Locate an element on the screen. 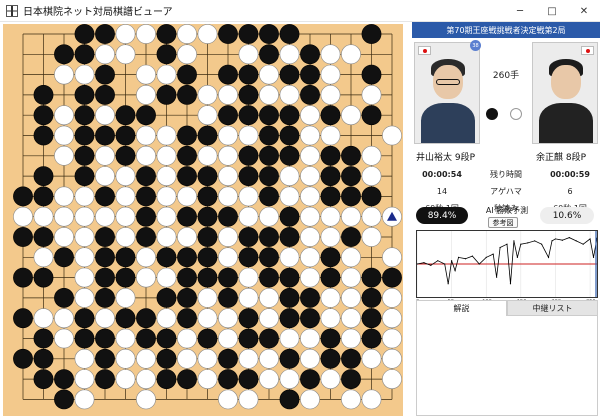  white-player-rank: 8段P is located at coordinates (576, 158).